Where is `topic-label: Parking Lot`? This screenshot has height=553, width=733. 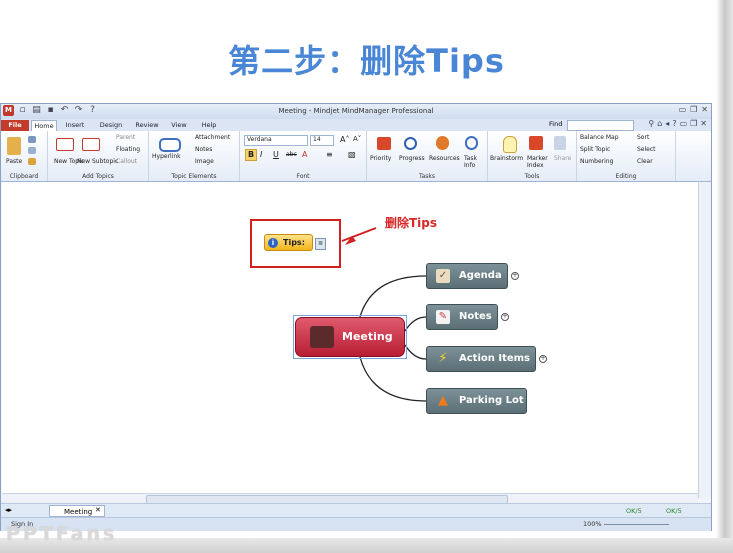 topic-label: Parking Lot is located at coordinates (491, 400).